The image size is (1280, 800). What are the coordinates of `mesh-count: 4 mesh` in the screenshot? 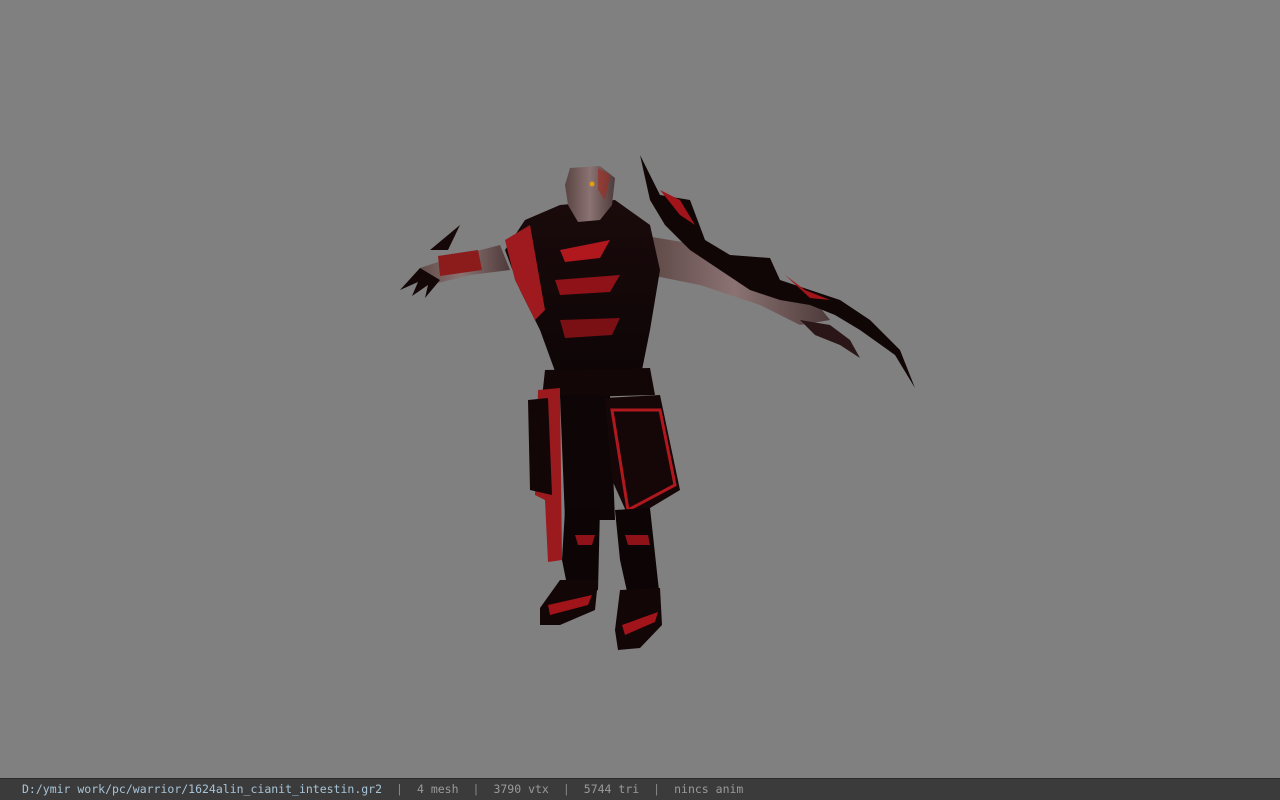 It's located at (437, 789).